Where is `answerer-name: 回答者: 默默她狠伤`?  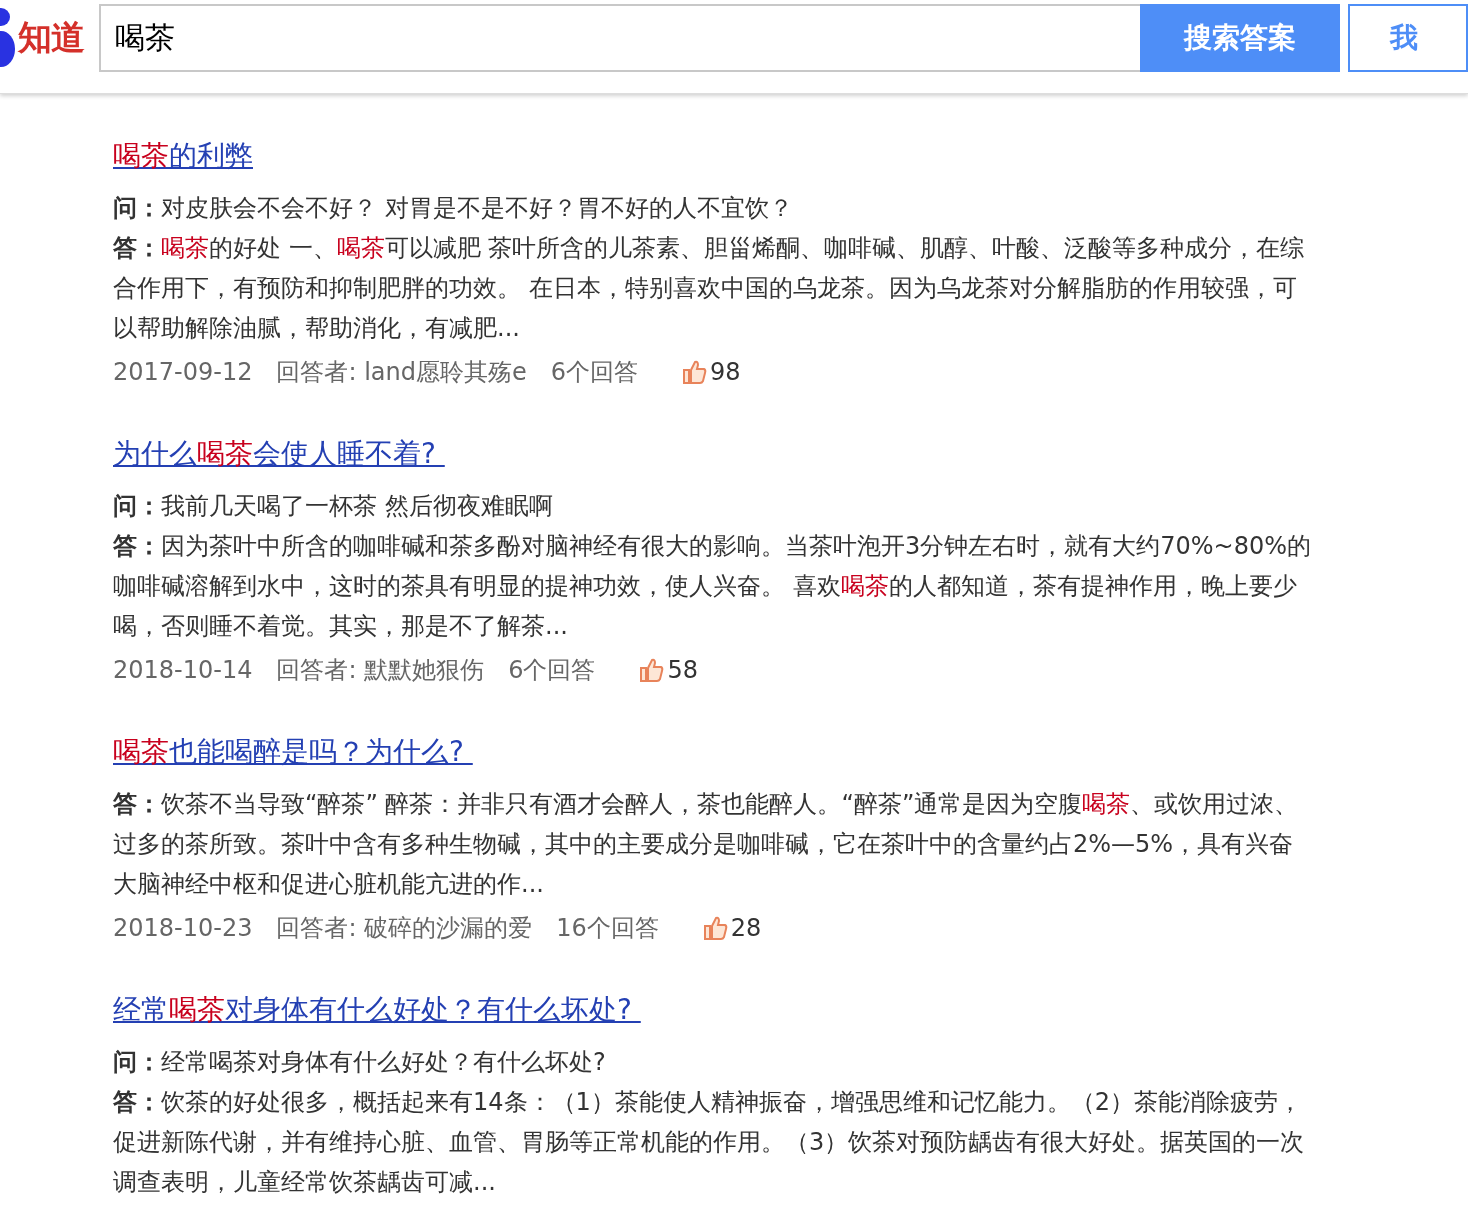
answerer-name: 回答者: 默默她狠伤 is located at coordinates (380, 670).